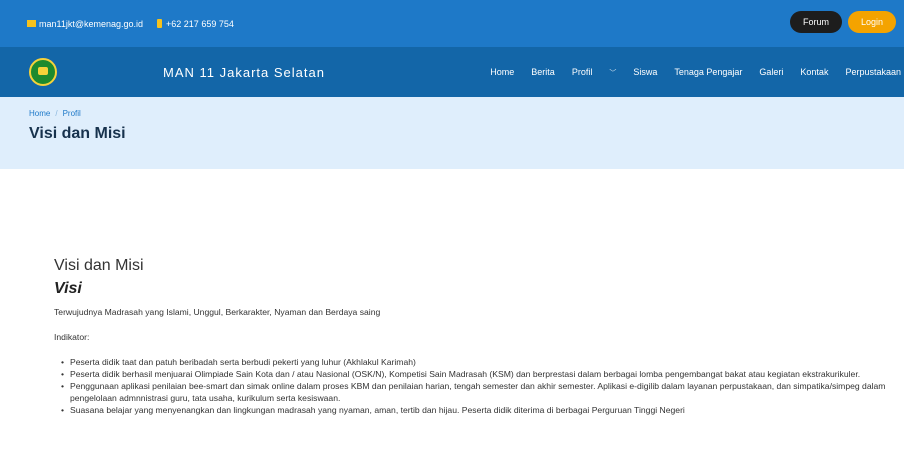 Image resolution: width=904 pixels, height=474 pixels. What do you see at coordinates (71, 113) in the screenshot?
I see `breadcrumb-current: Profil` at bounding box center [71, 113].